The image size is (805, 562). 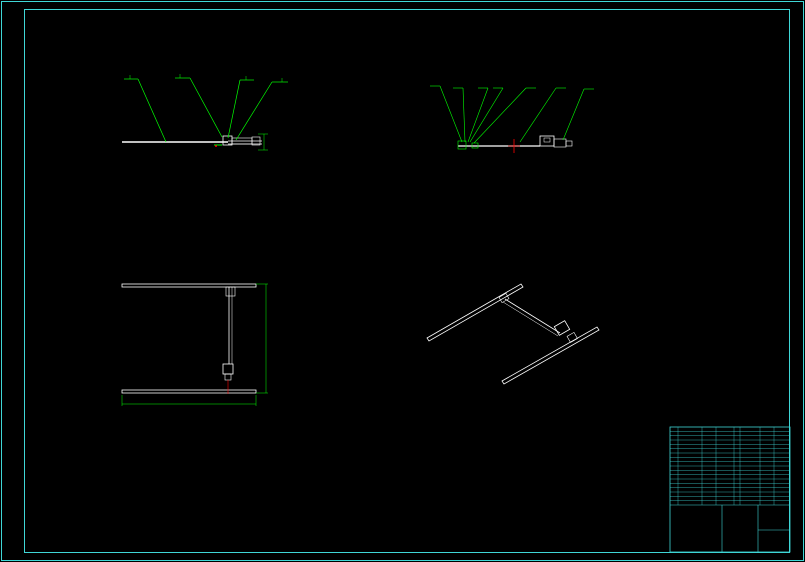 I want to click on top-view, so click(x=194, y=344).